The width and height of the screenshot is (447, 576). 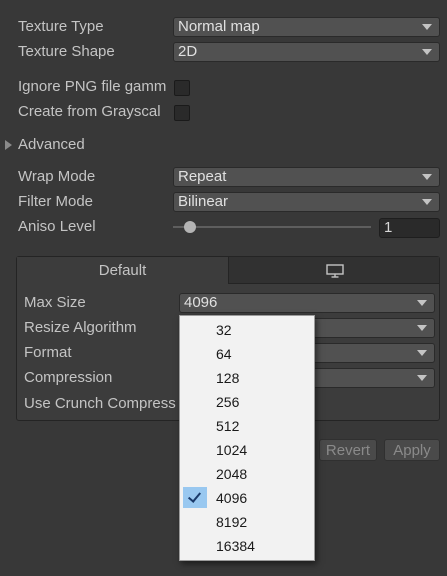 What do you see at coordinates (80, 327) in the screenshot?
I see `resize-algorithm-label: Resize Algorithm` at bounding box center [80, 327].